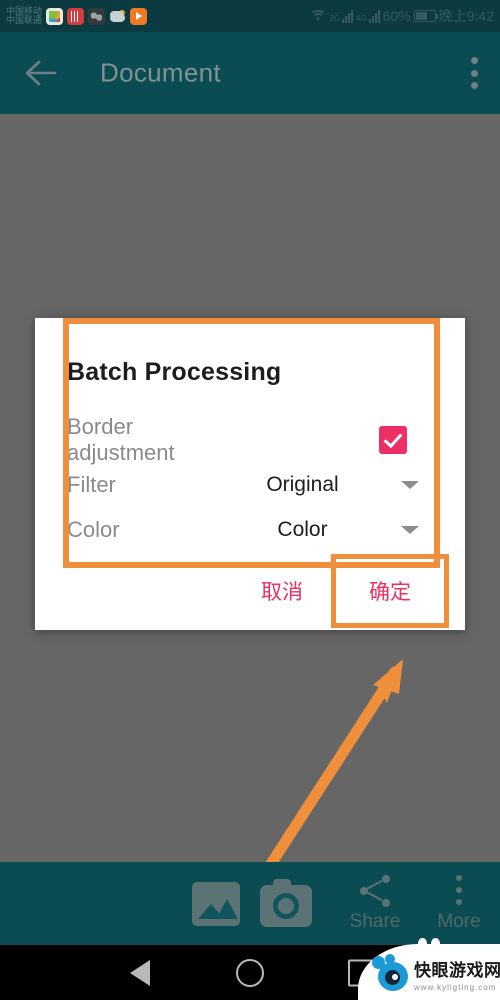  Describe the element at coordinates (311, 530) in the screenshot. I see `color-value: Color` at that location.